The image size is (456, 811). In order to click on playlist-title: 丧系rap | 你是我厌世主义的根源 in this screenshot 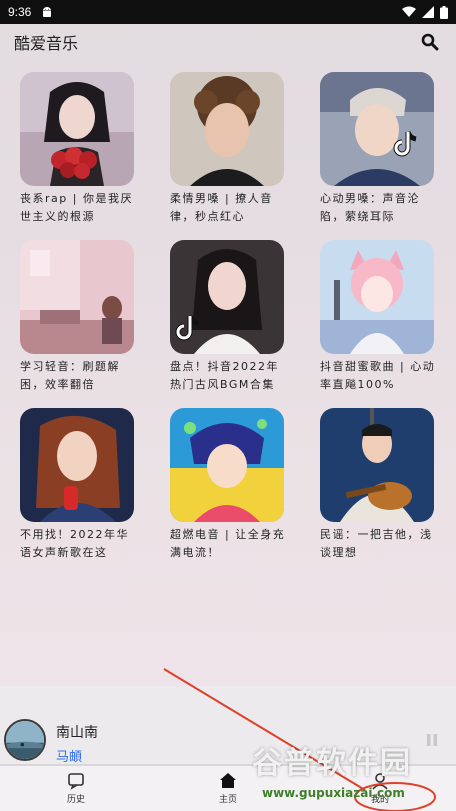, I will do `click(78, 208)`.